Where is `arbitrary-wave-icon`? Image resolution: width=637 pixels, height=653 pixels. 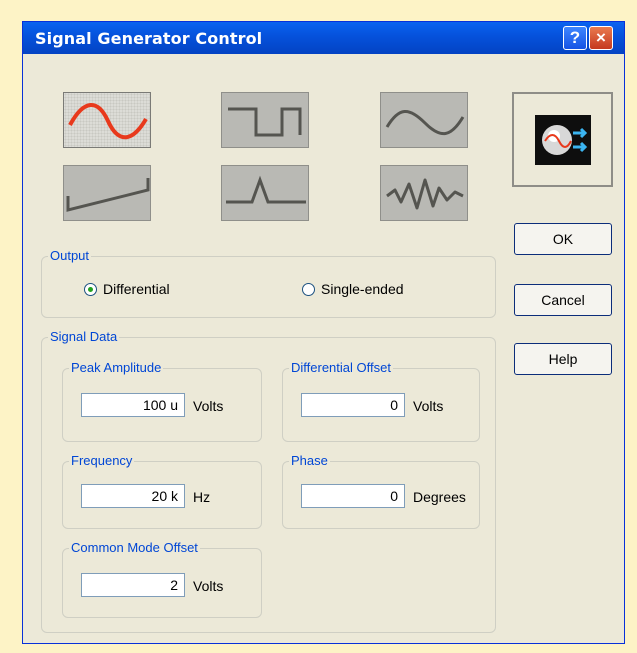 arbitrary-wave-icon is located at coordinates (425, 194).